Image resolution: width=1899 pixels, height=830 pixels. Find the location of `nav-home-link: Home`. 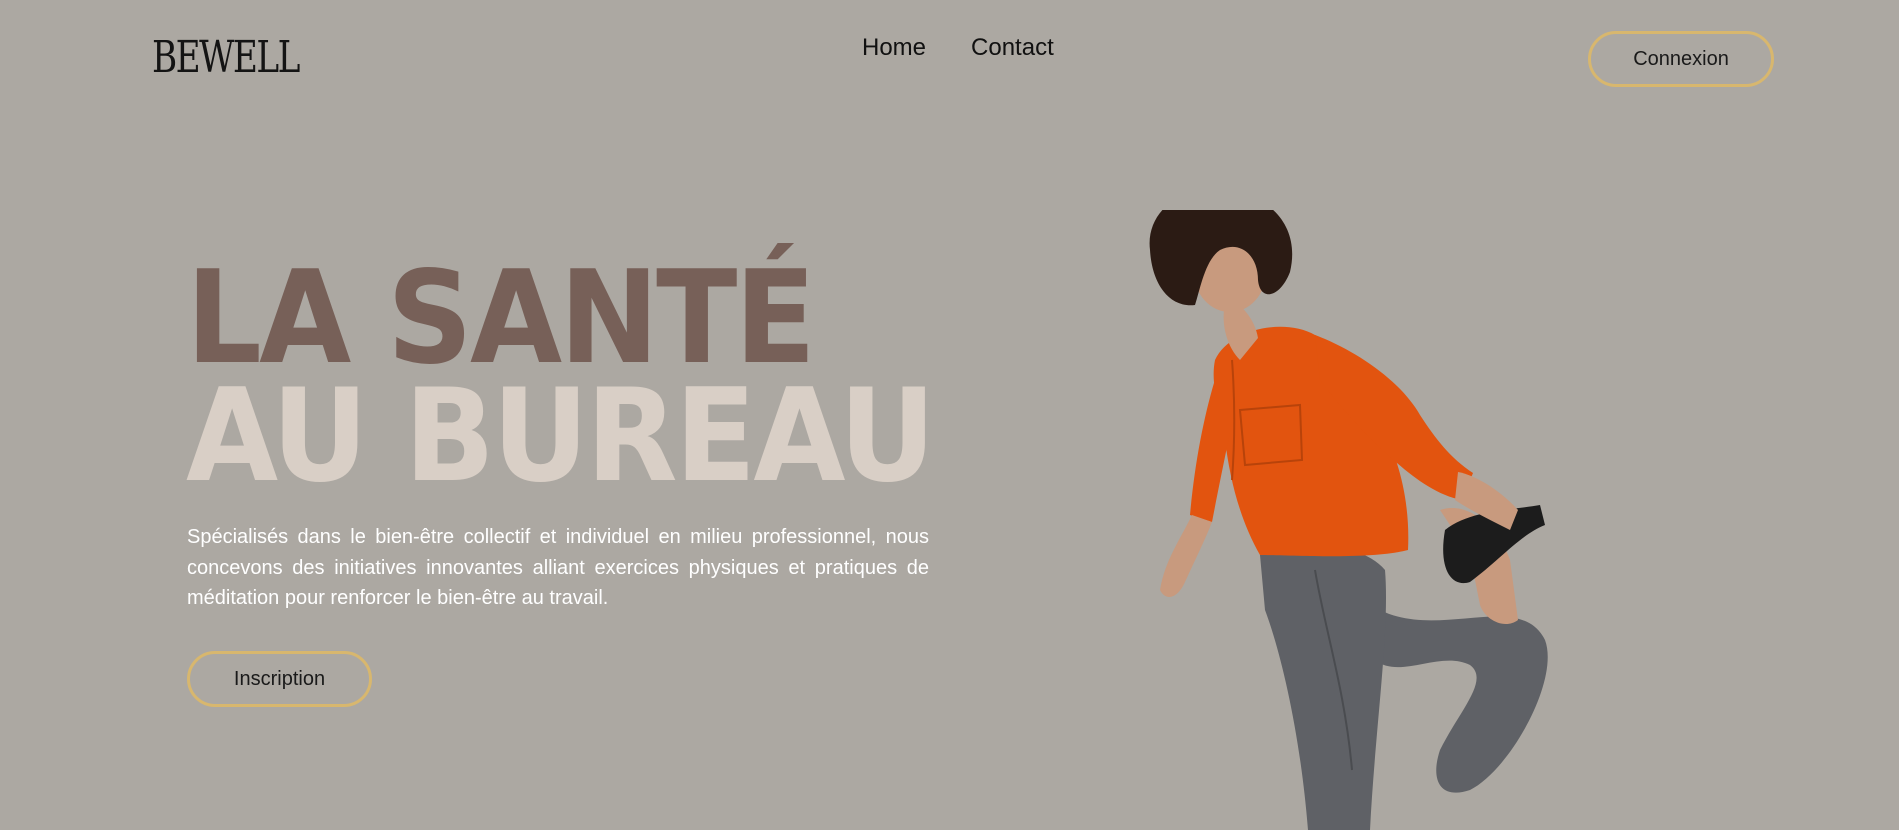

nav-home-link: Home is located at coordinates (894, 48).